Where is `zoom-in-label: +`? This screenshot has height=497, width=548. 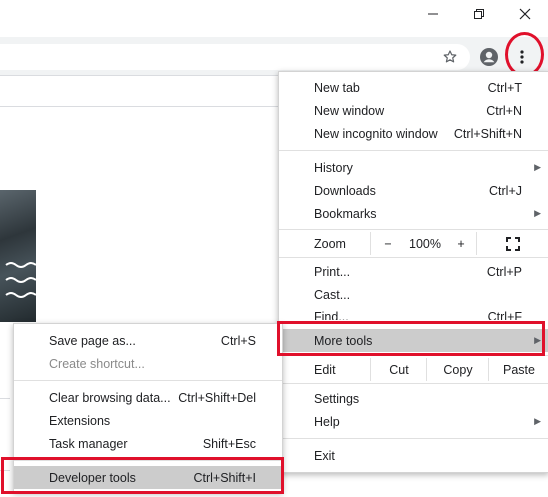 zoom-in-label: + is located at coordinates (461, 243).